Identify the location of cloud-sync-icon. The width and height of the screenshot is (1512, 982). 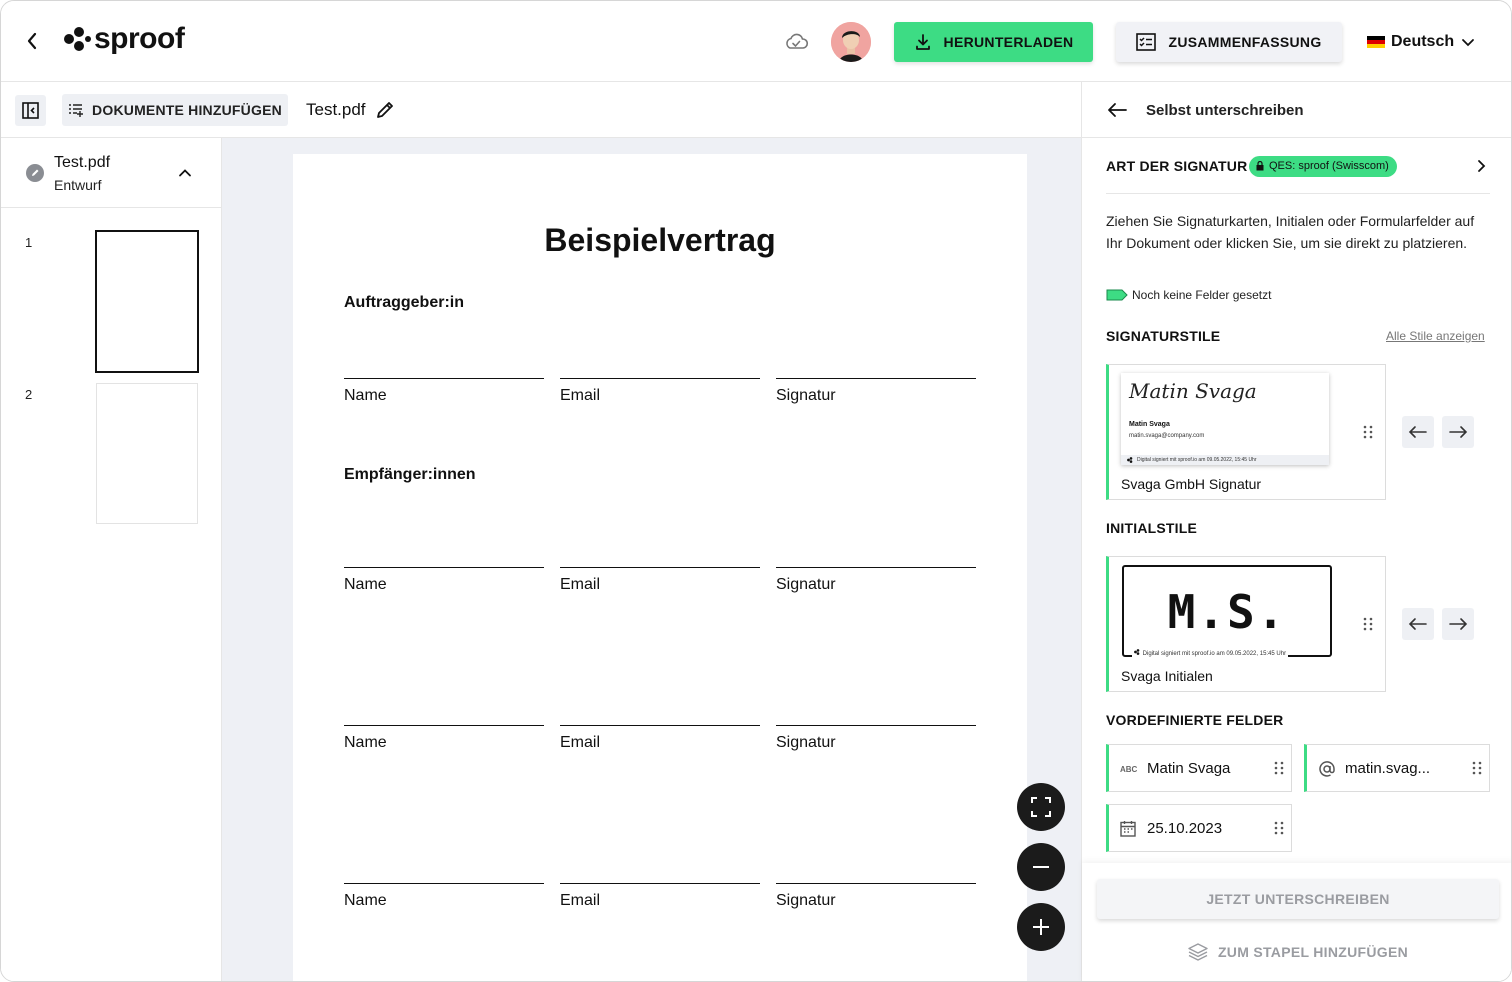
(796, 42).